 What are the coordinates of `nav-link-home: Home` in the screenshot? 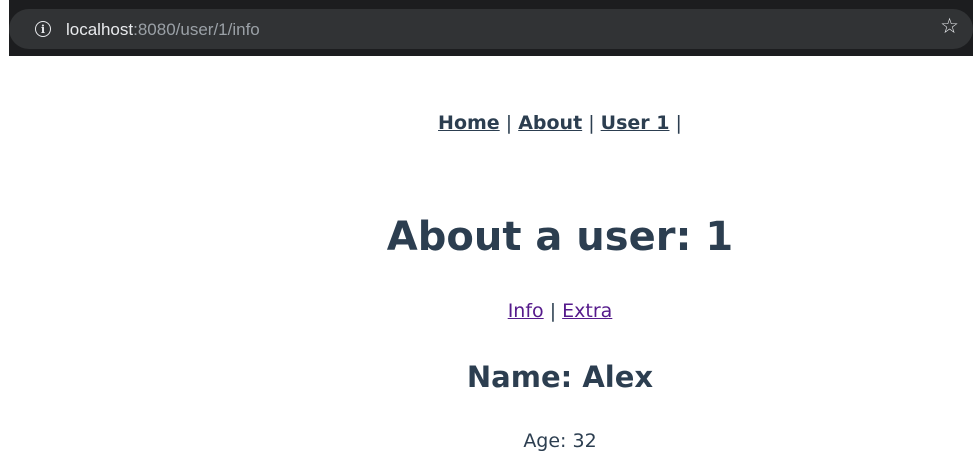 It's located at (469, 123).